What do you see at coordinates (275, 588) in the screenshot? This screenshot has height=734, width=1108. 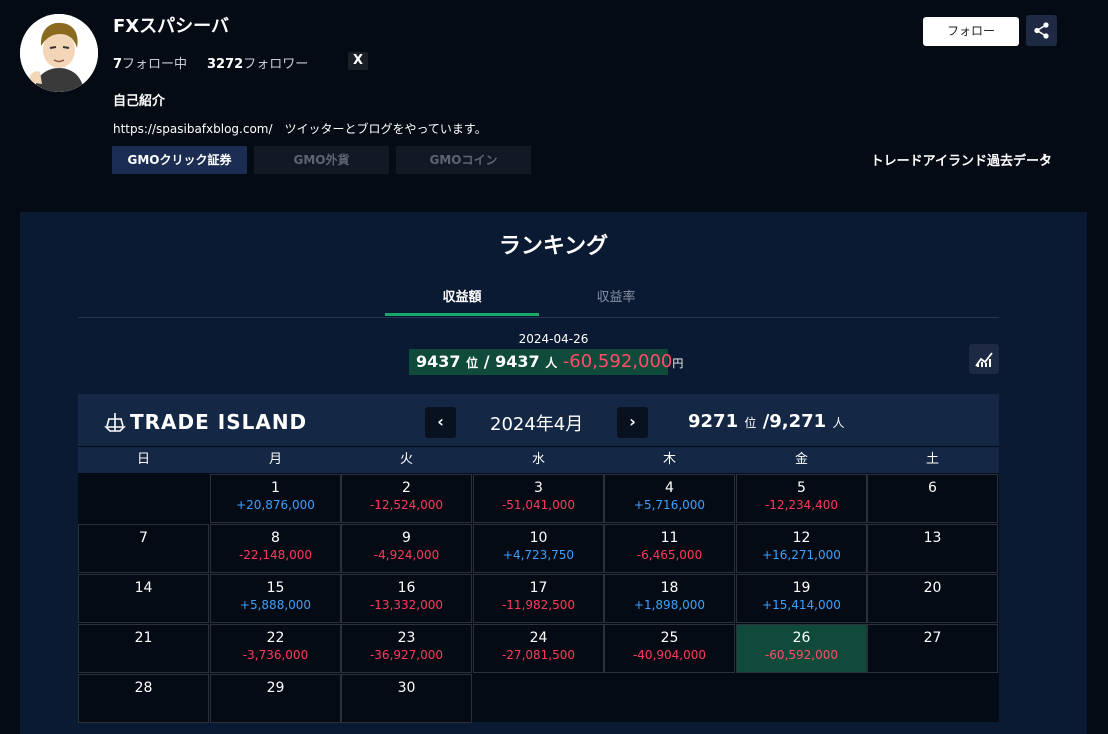 I see `day-number: 15` at bounding box center [275, 588].